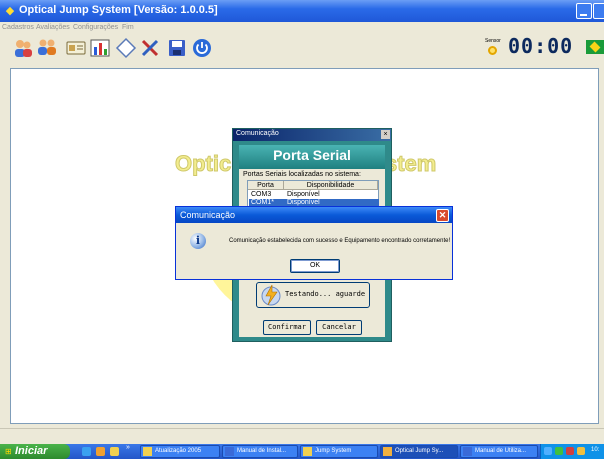 The height and width of the screenshot is (459, 604). I want to click on ok-button: OK, so click(315, 266).